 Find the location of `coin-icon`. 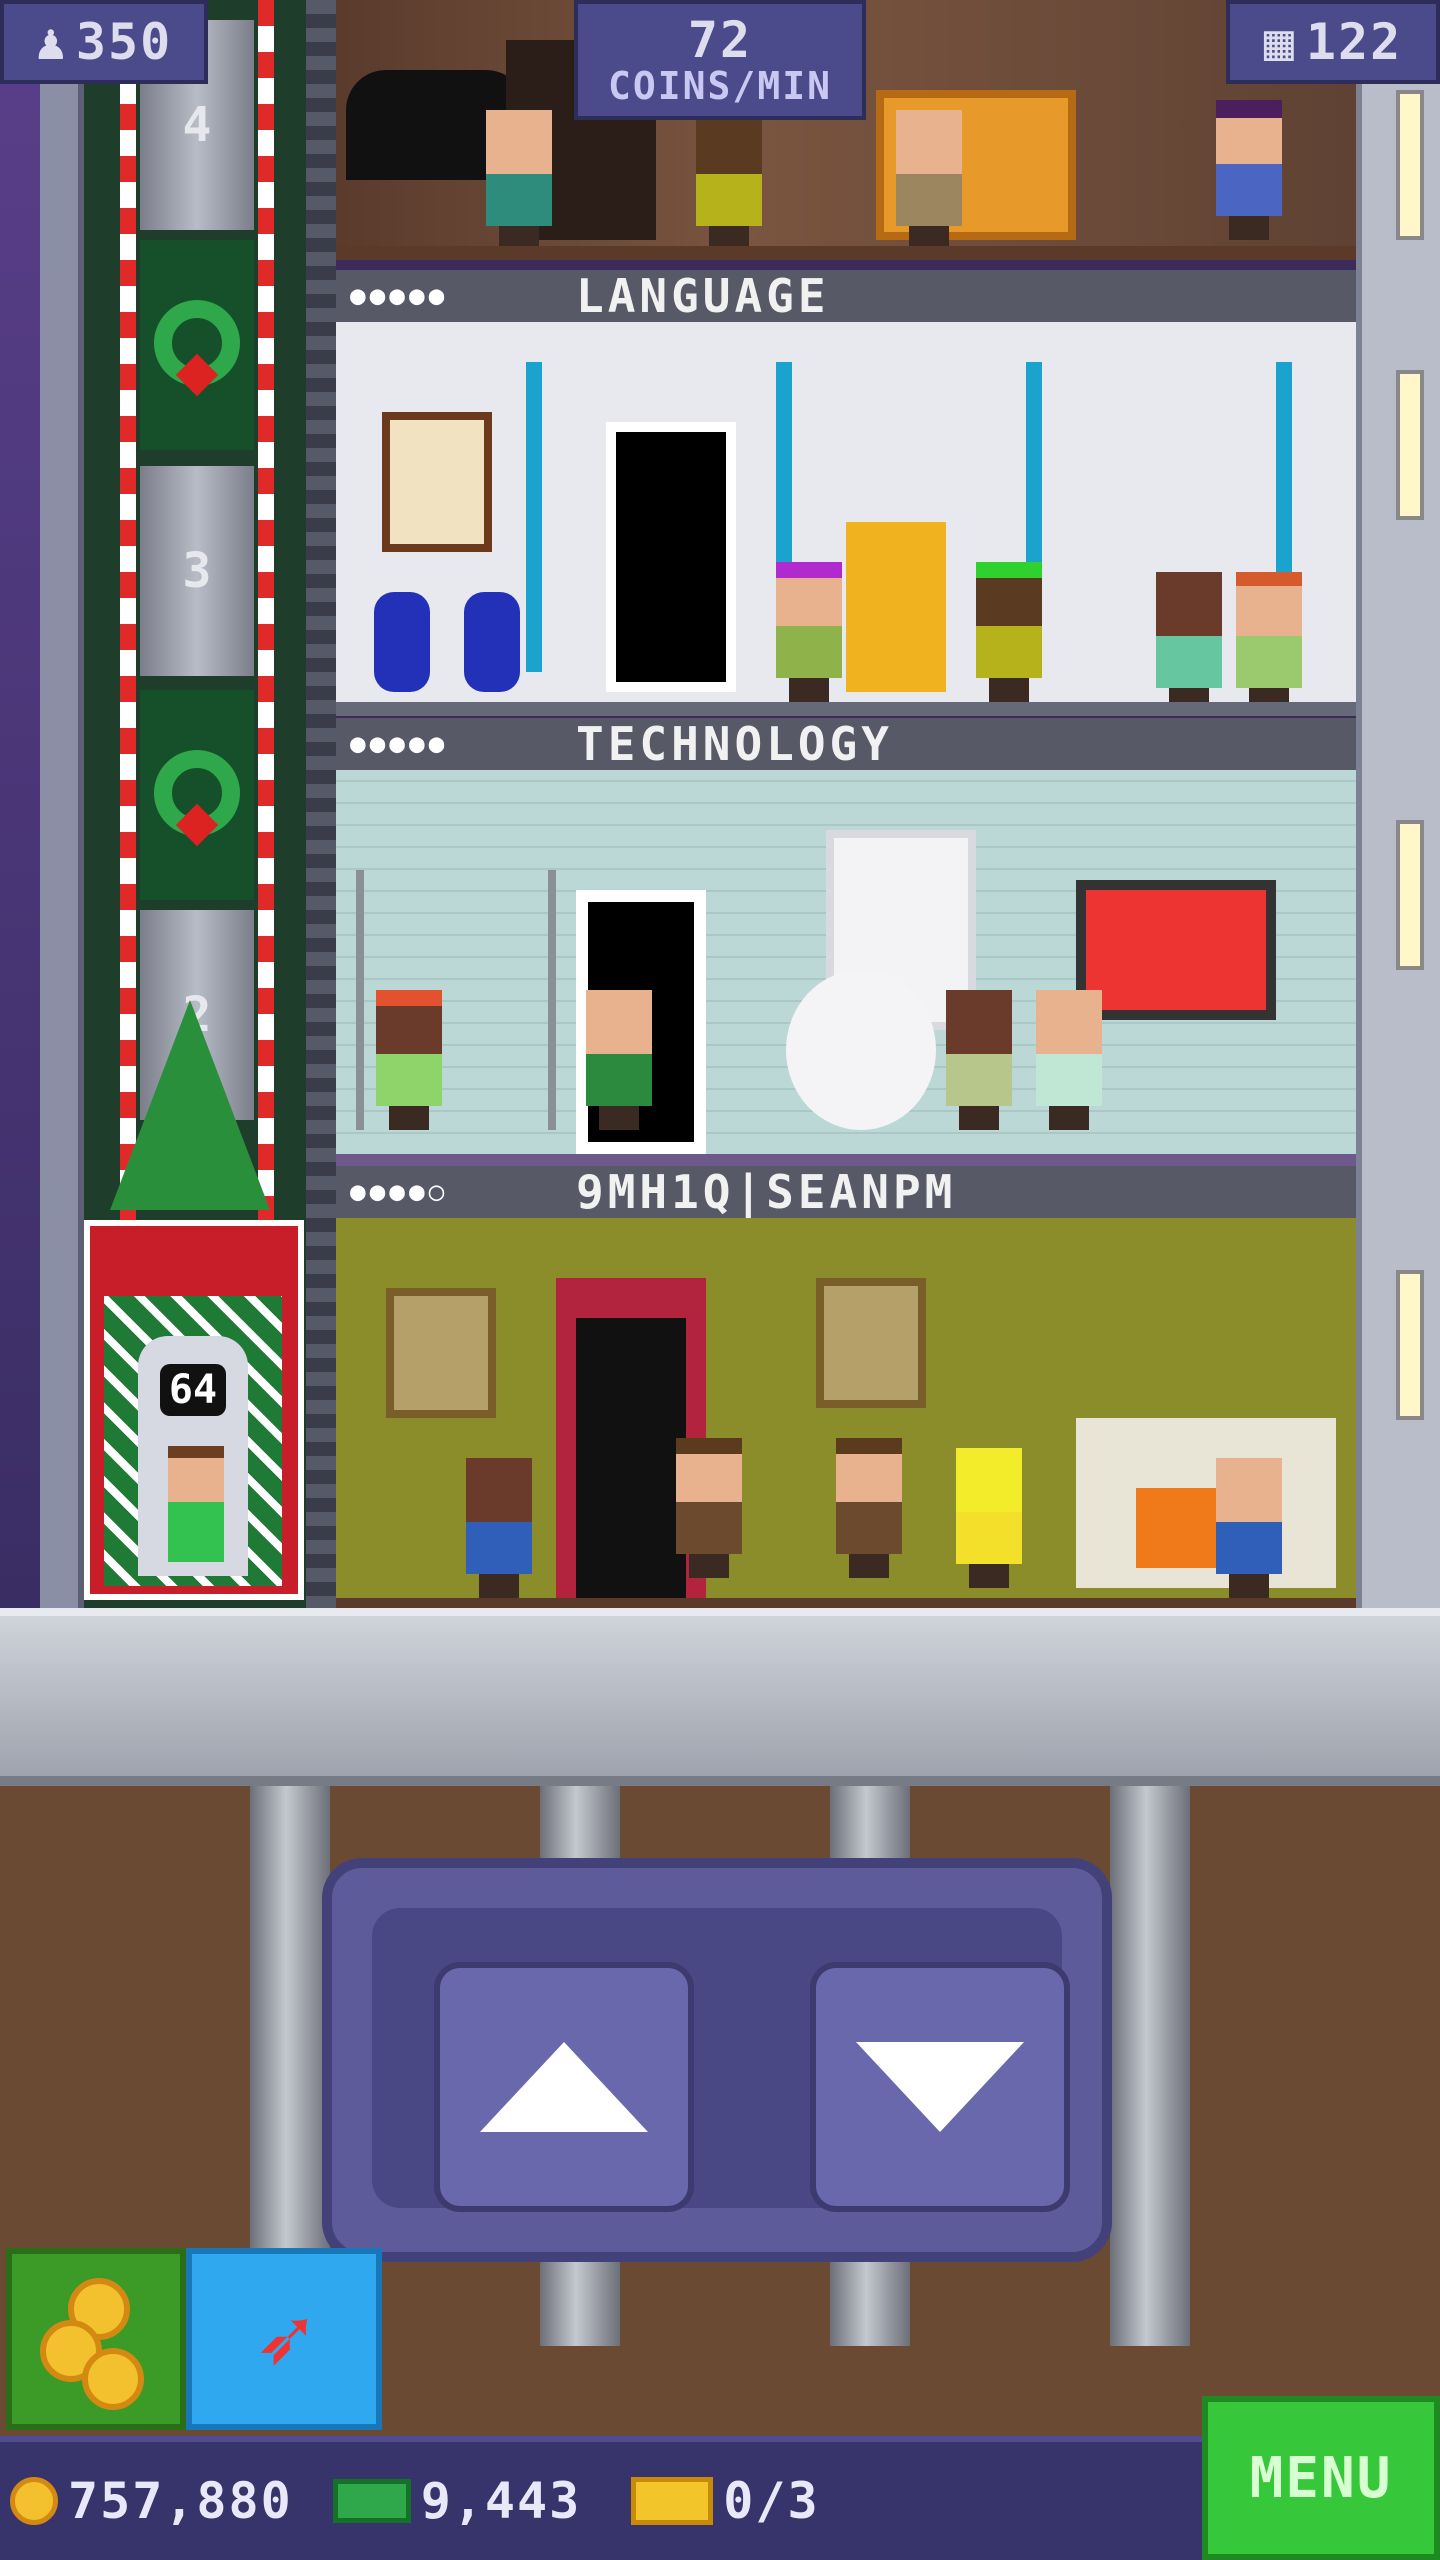

coin-icon is located at coordinates (34, 2501).